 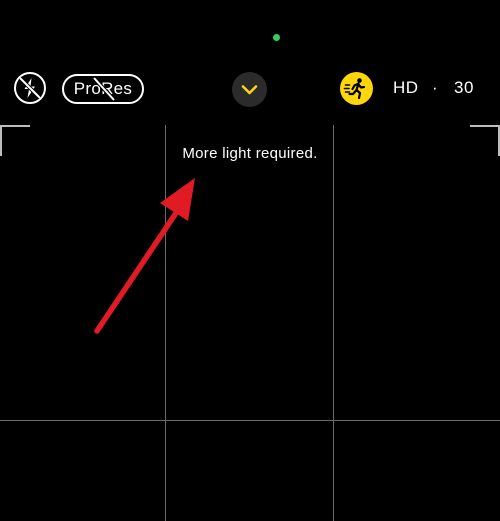 I want to click on red-arrow-icon, so click(x=144, y=256).